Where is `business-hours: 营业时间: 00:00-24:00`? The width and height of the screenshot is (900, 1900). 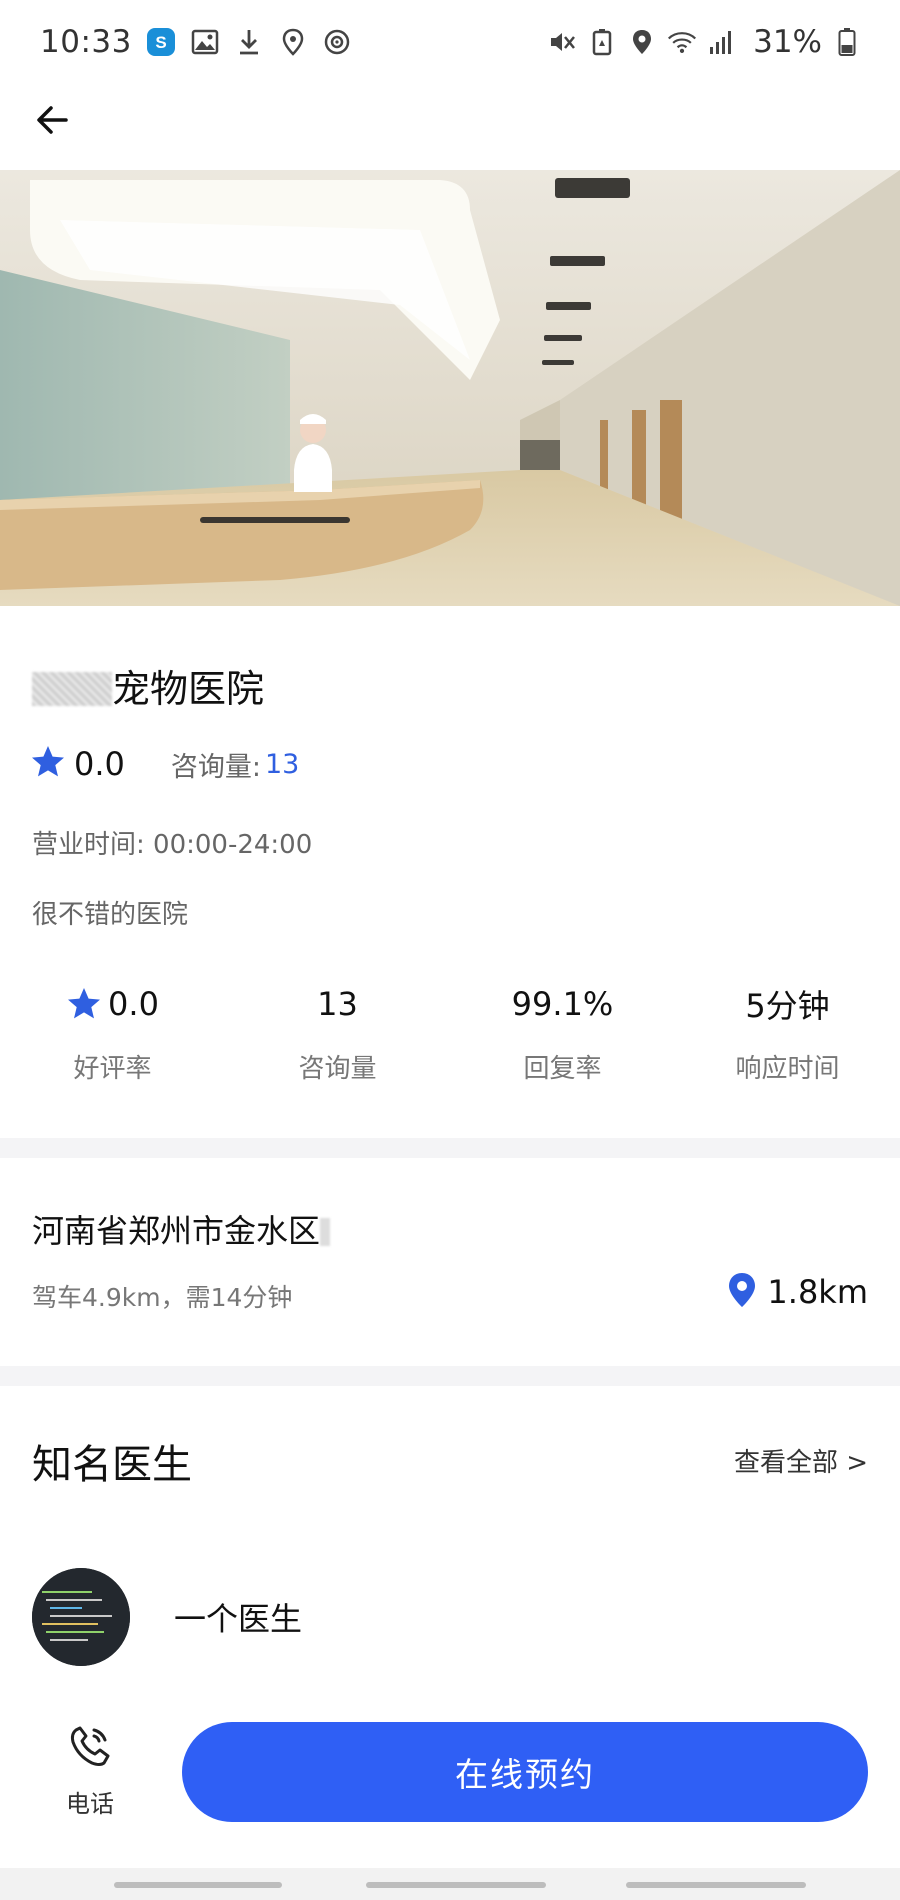
business-hours: 营业时间: 00:00-24:00 is located at coordinates (172, 845).